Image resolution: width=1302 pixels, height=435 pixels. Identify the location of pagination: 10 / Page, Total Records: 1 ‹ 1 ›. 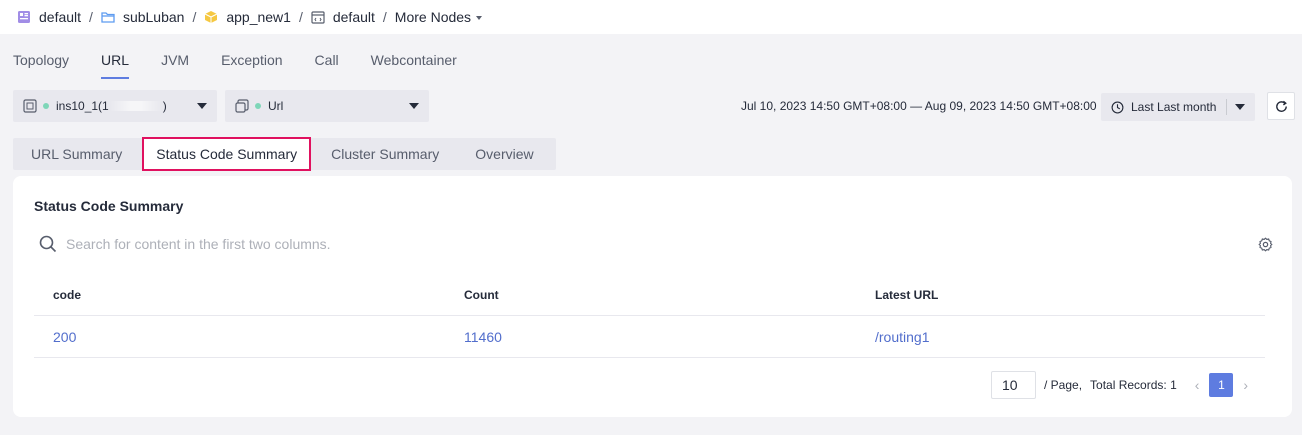
(1124, 385).